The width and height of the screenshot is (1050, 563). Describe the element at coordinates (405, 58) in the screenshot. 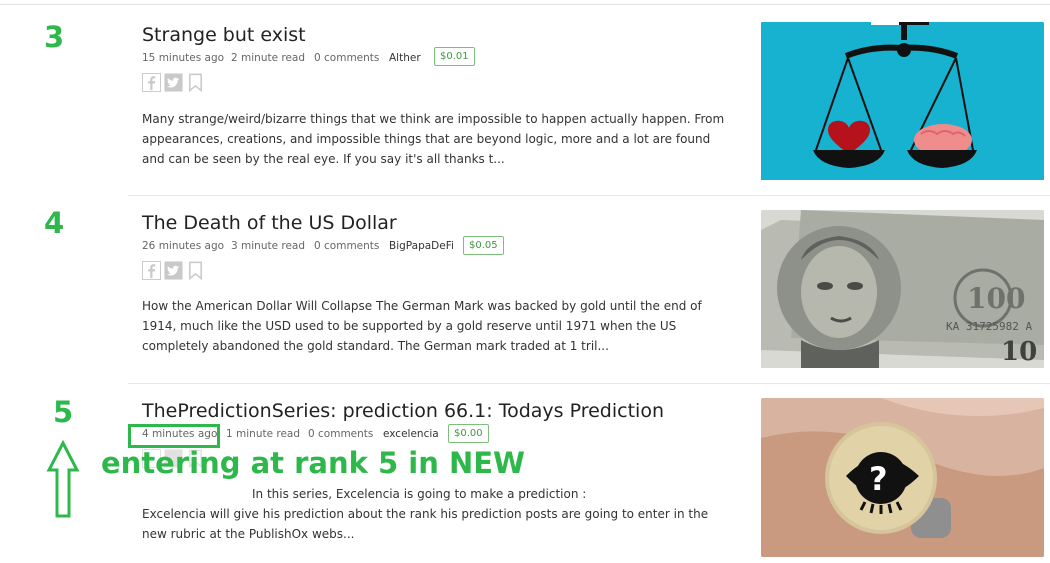

I see `author-link: Alther` at that location.